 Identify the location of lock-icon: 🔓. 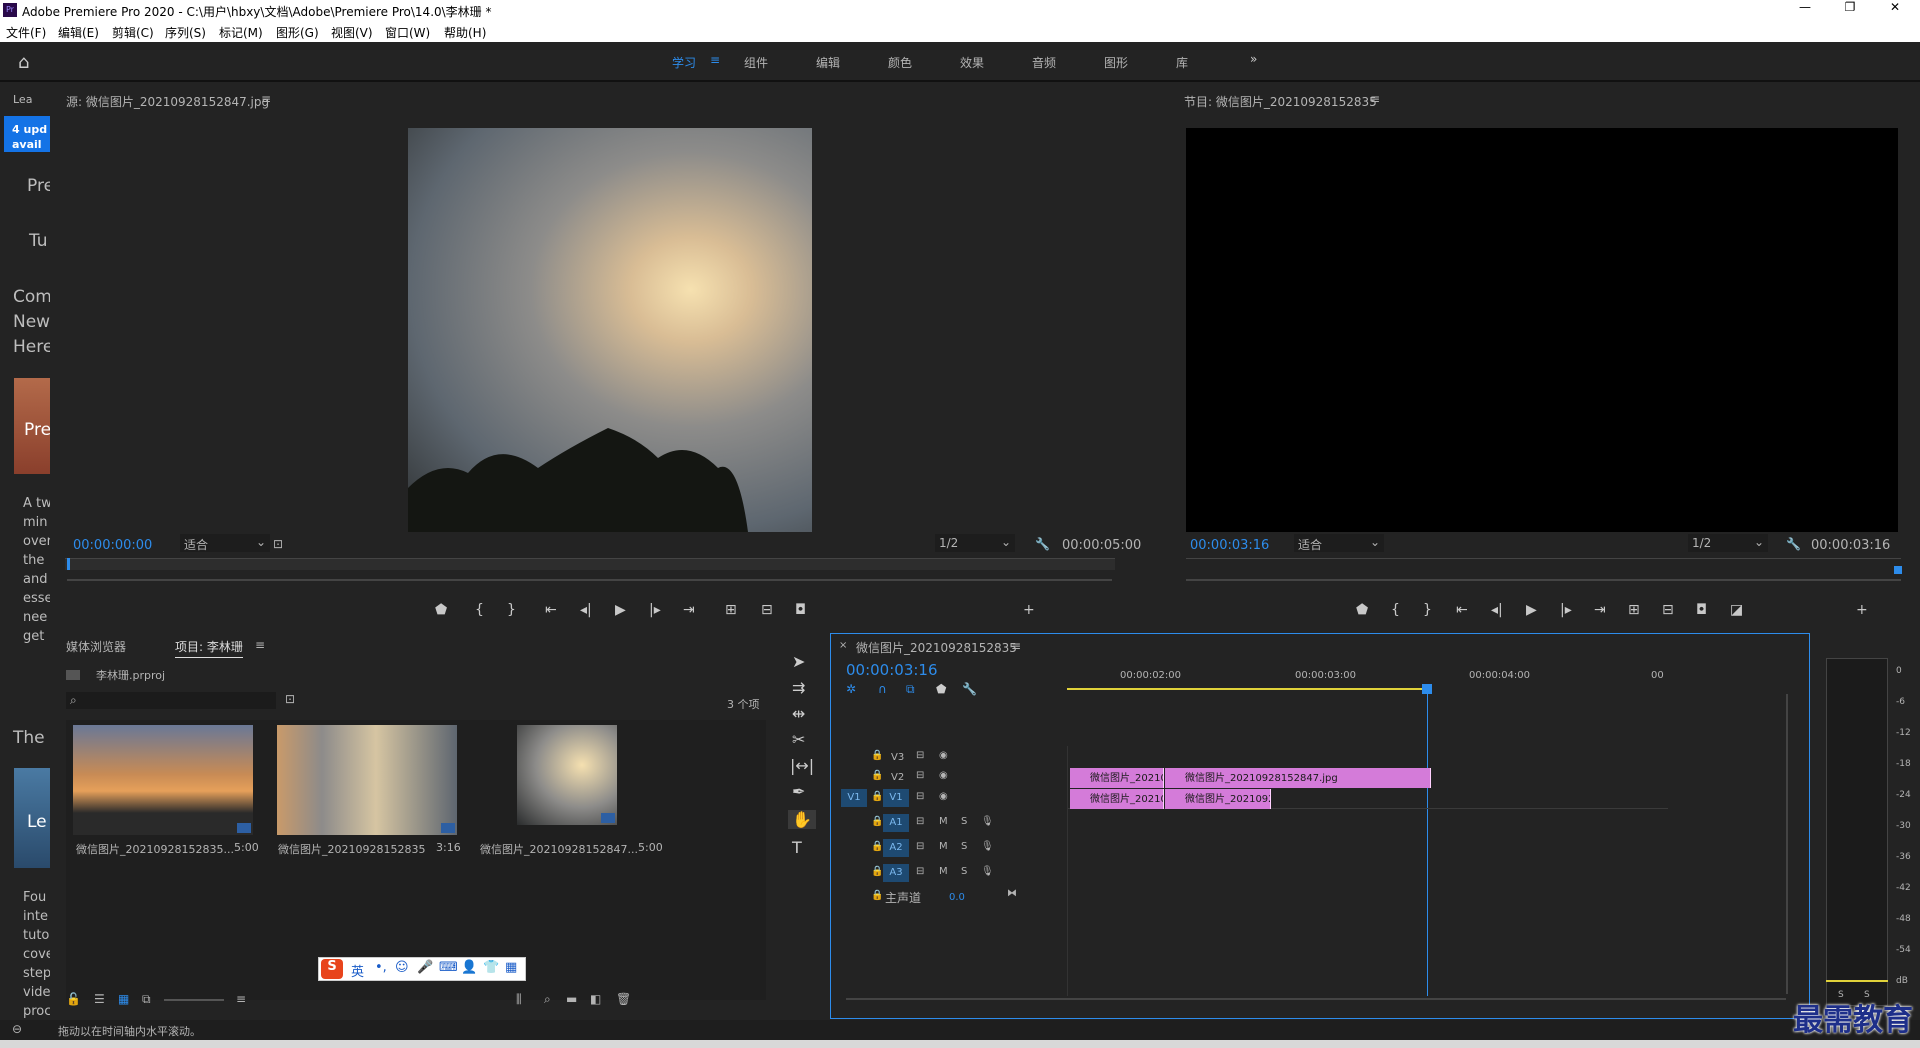
(73, 999).